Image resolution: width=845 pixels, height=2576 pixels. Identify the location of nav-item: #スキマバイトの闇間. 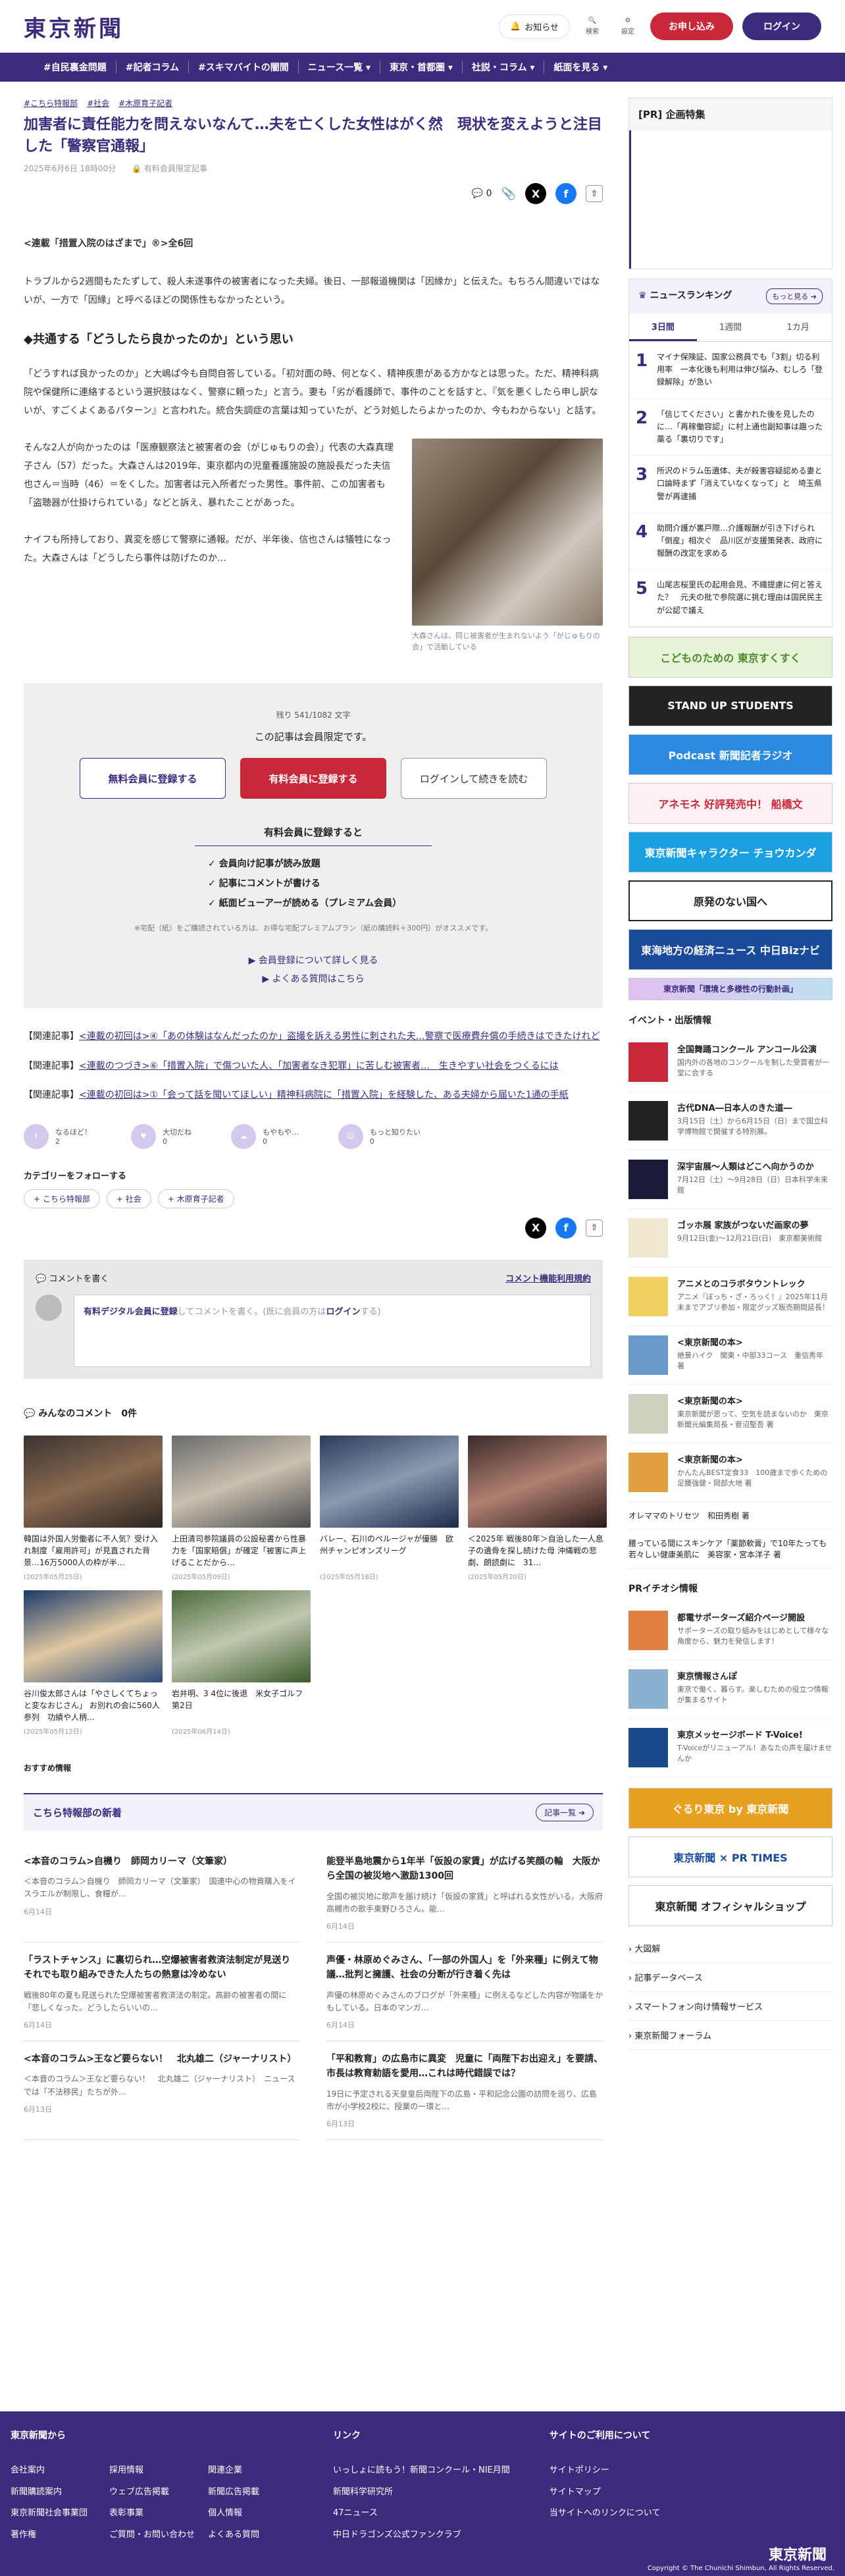
(244, 67).